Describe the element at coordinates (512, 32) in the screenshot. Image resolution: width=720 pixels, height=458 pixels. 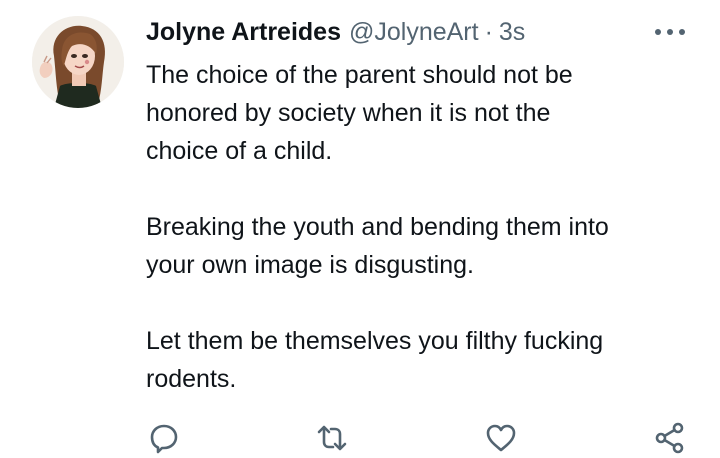
I see `timestamp: 3s` at that location.